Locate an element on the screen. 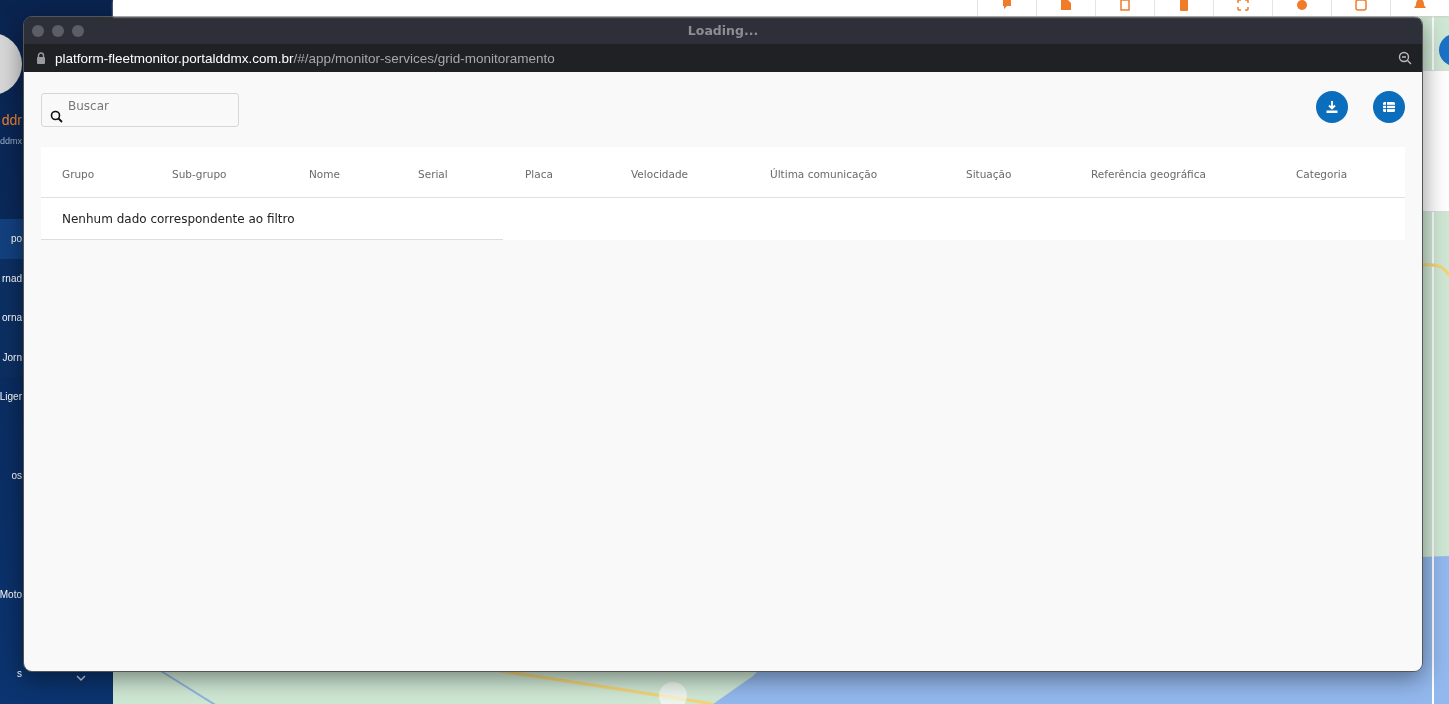 The width and height of the screenshot is (1449, 704). search-icon is located at coordinates (56, 116).